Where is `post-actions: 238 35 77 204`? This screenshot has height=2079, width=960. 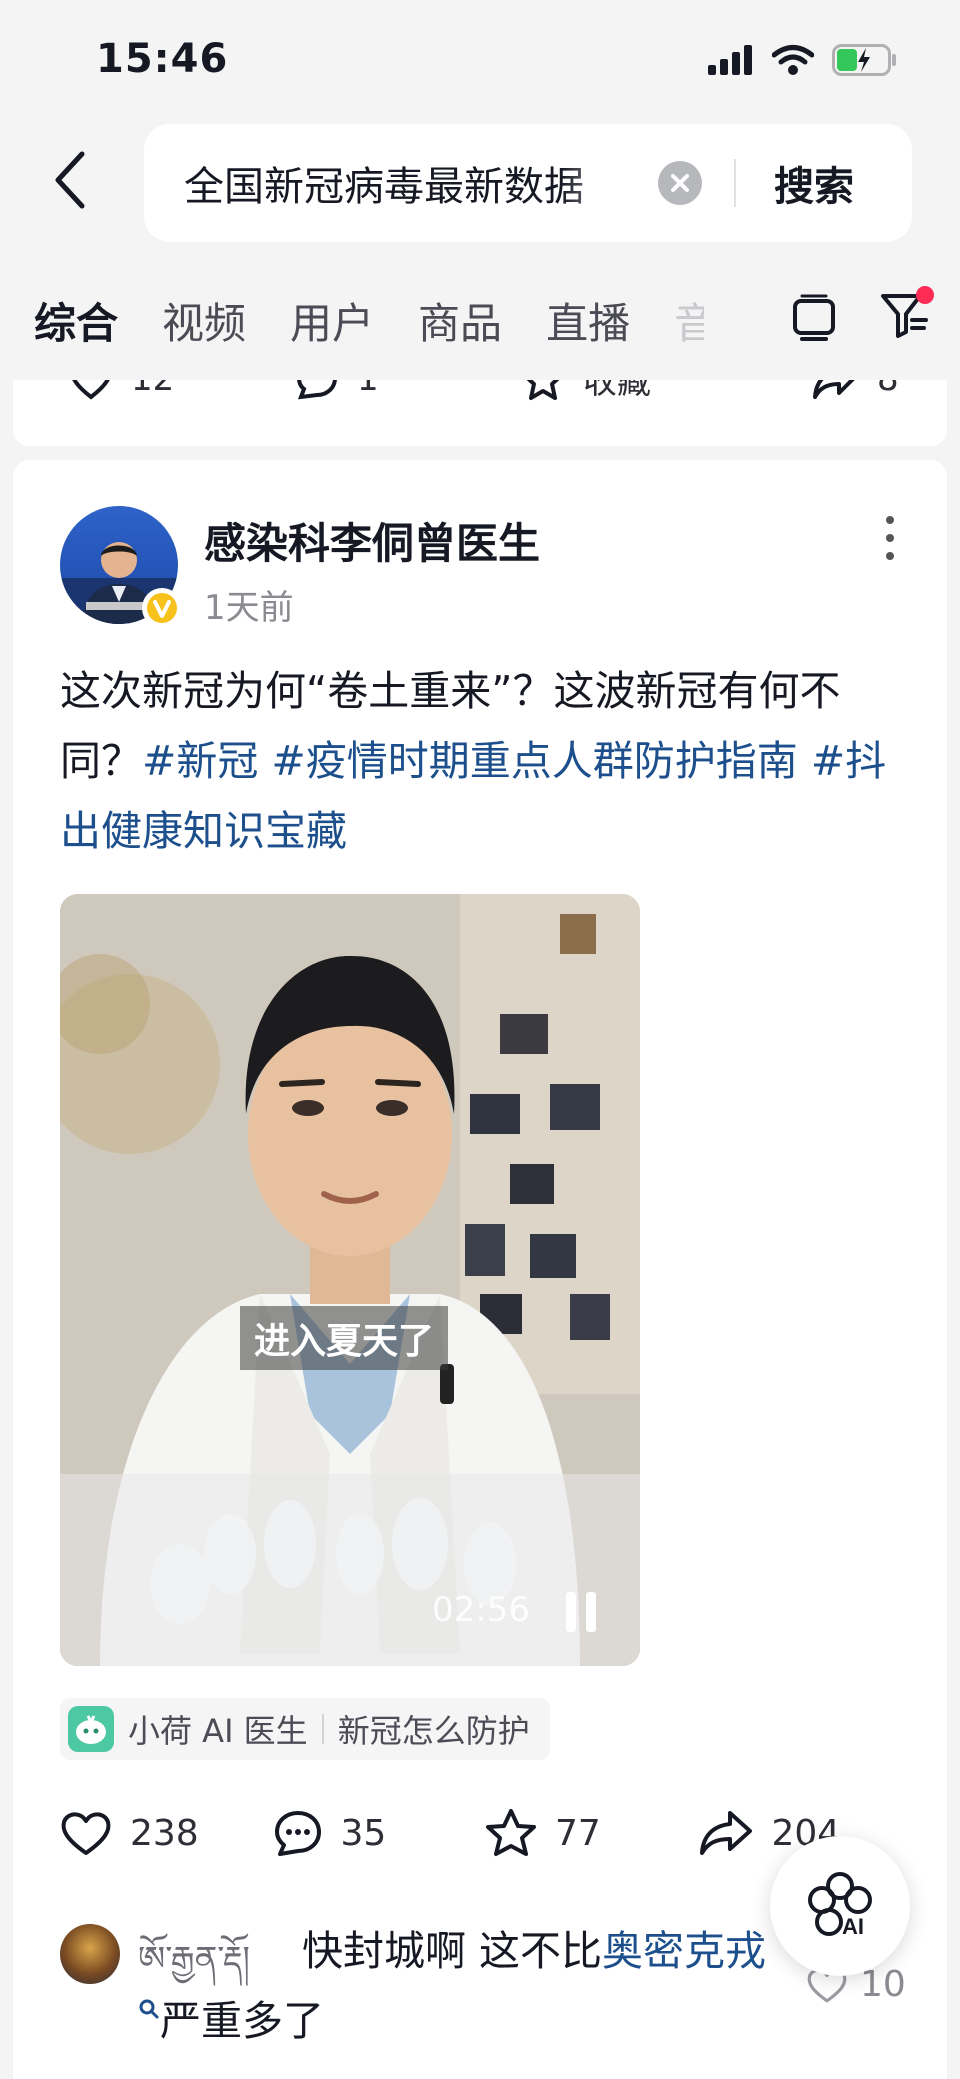
post-actions: 238 35 77 204 is located at coordinates (485, 1833).